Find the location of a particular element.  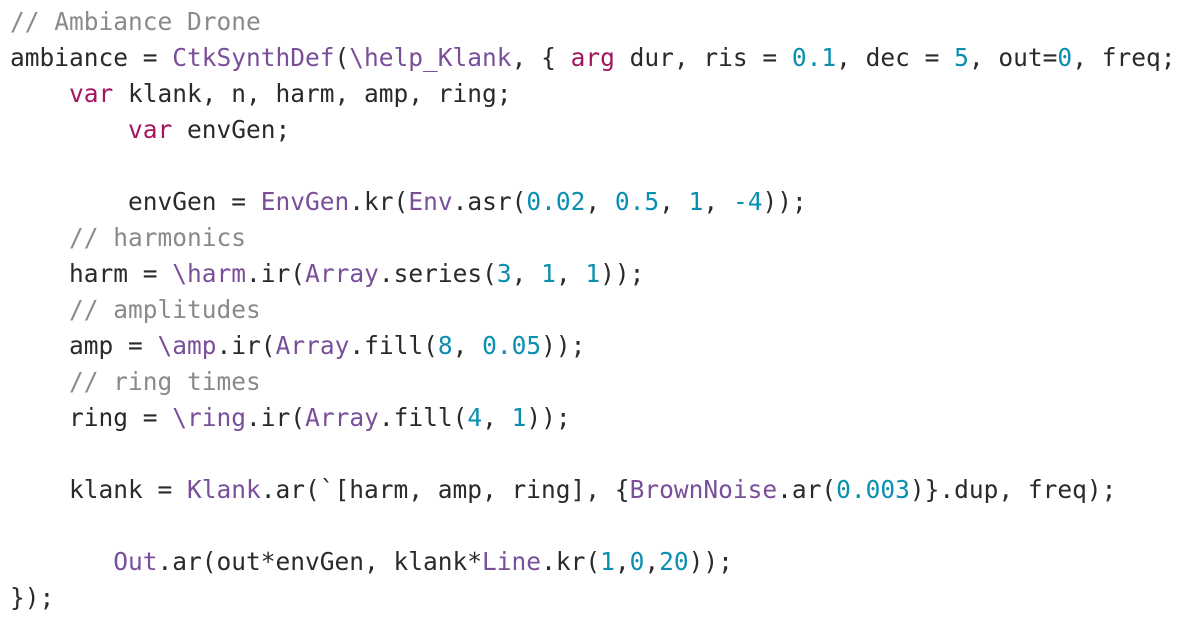

code-token-keyword: arg is located at coordinates (592, 57).